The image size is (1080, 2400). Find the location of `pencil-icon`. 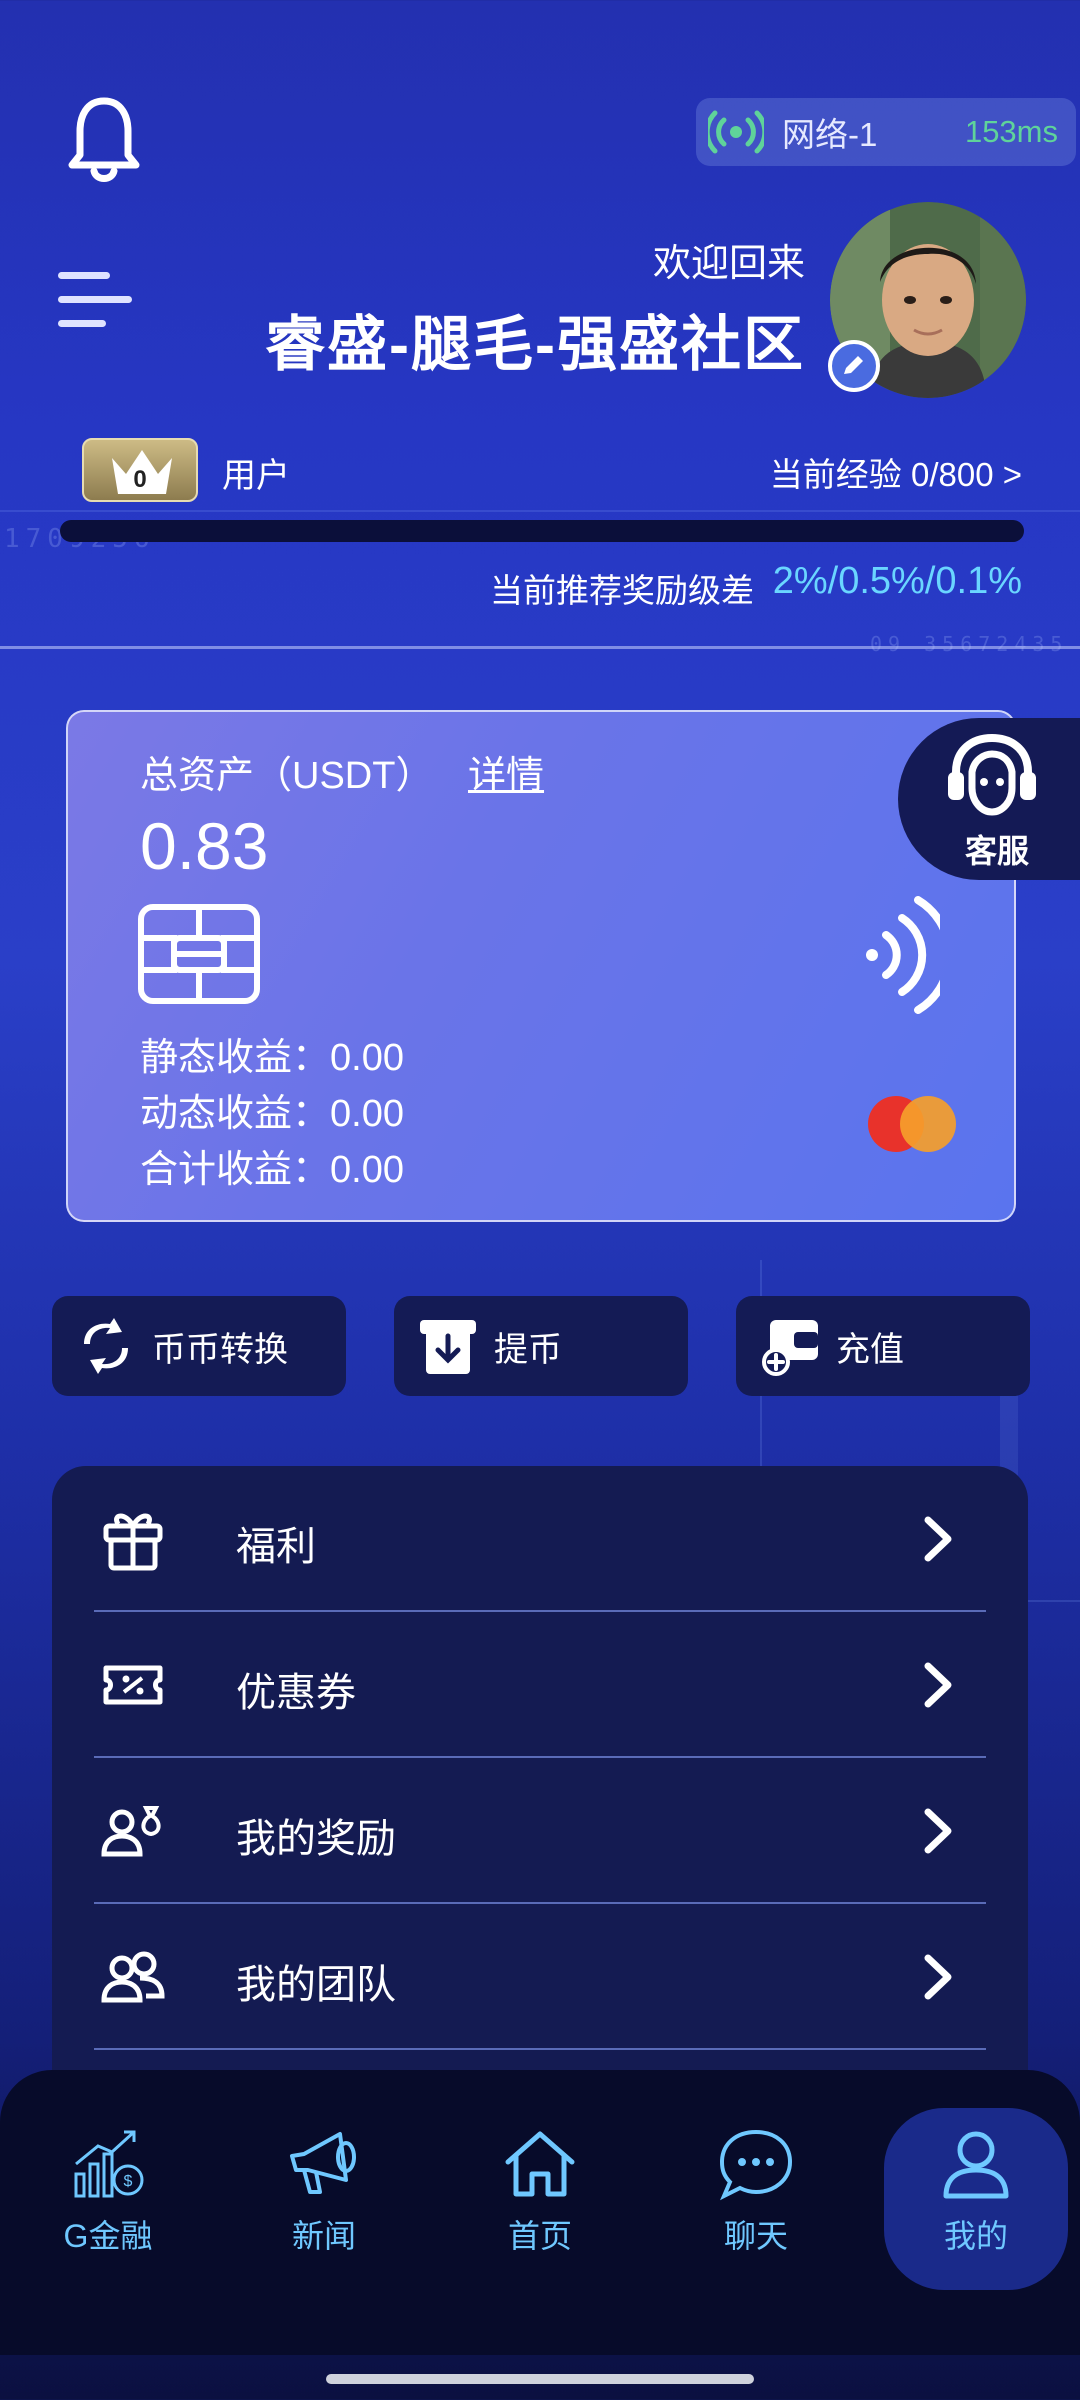

pencil-icon is located at coordinates (853, 365).